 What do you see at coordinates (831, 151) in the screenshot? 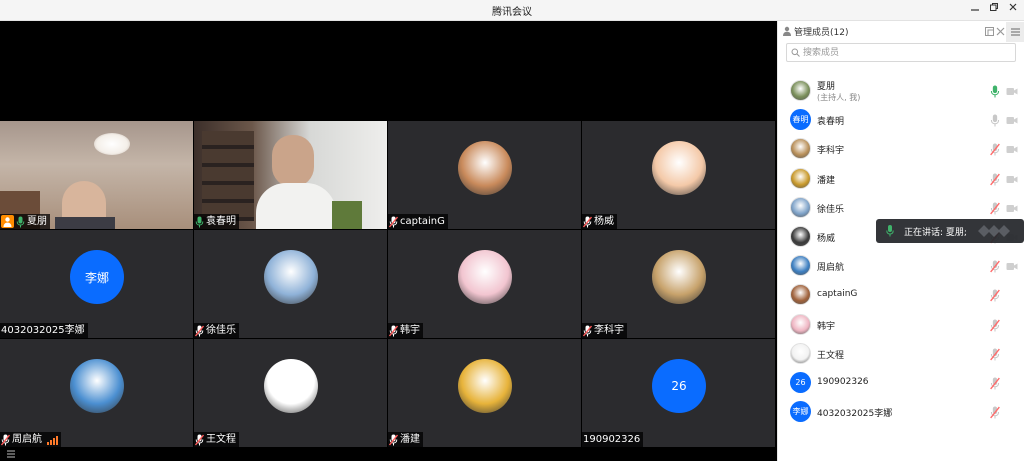
I see `member-name: 李科宇` at bounding box center [831, 151].